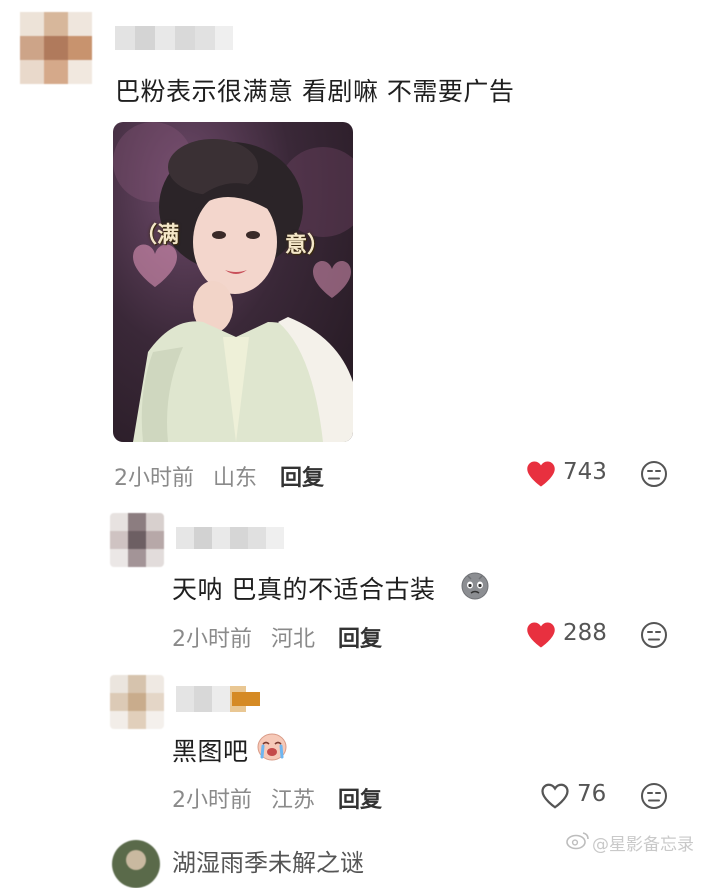 This screenshot has width=710, height=888. I want to click on like-count: 743, so click(585, 472).